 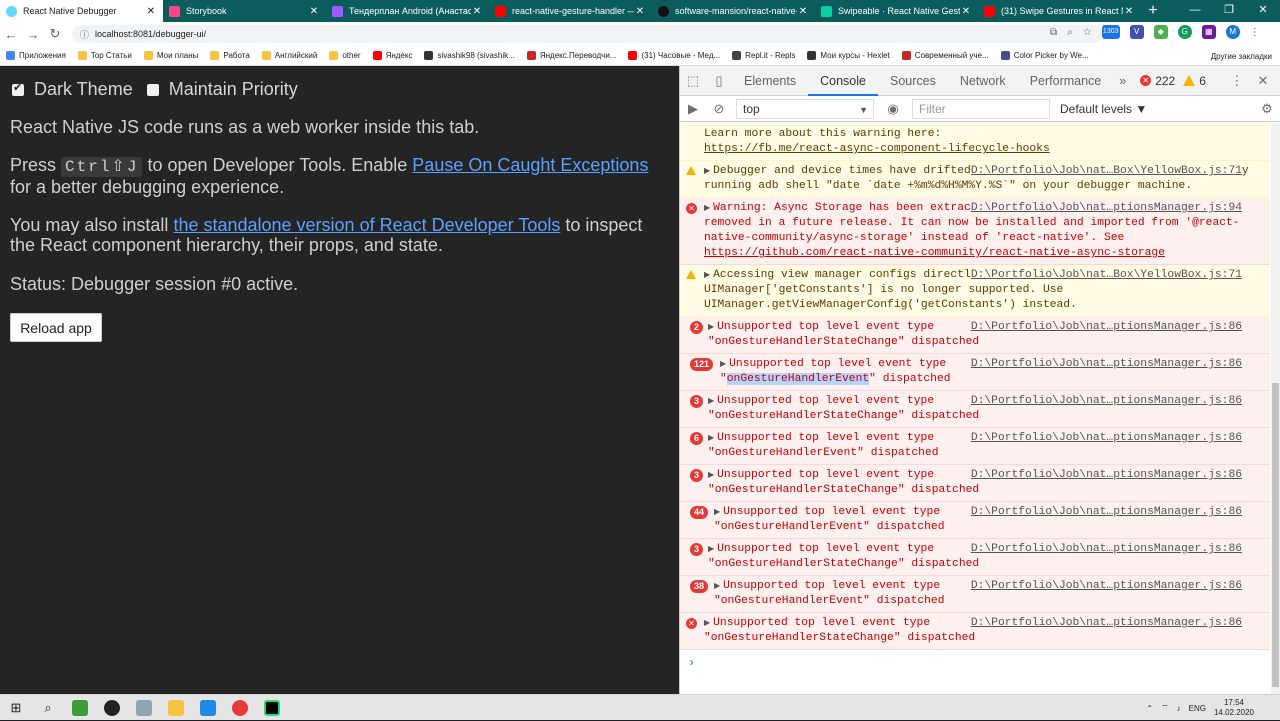 I want to click on bookmark-item: Repl.it - Repls, so click(x=763, y=55).